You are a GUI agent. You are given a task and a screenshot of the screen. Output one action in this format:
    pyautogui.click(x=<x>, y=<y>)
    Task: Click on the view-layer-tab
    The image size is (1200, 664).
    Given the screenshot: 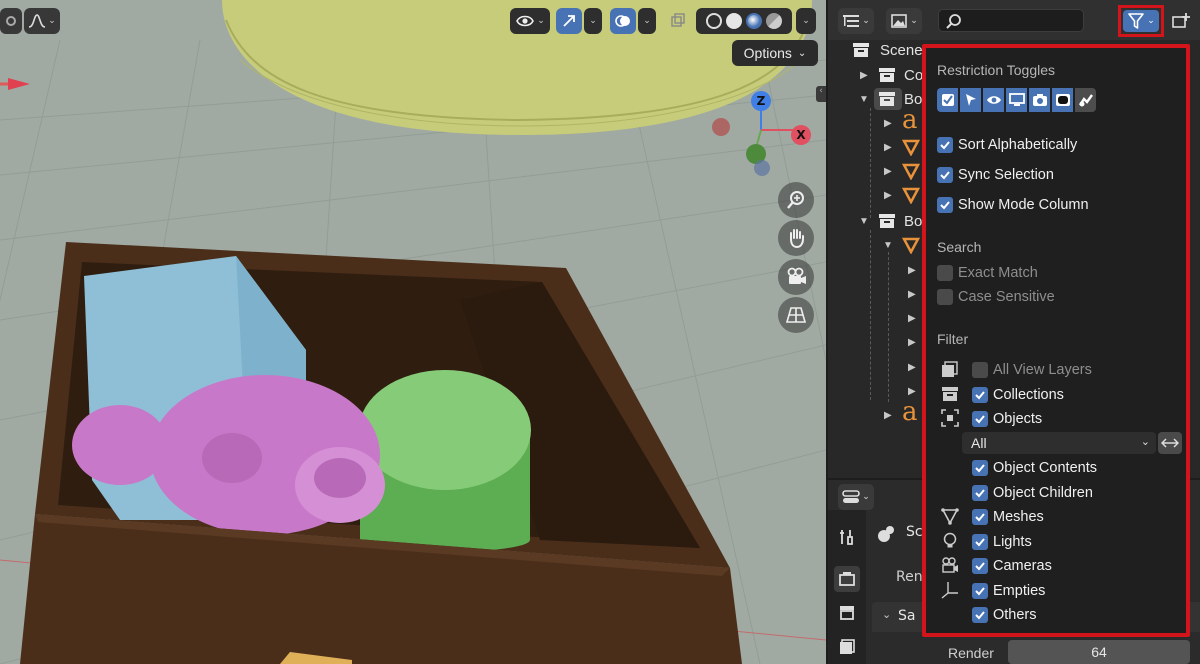 What is the action you would take?
    pyautogui.click(x=847, y=647)
    